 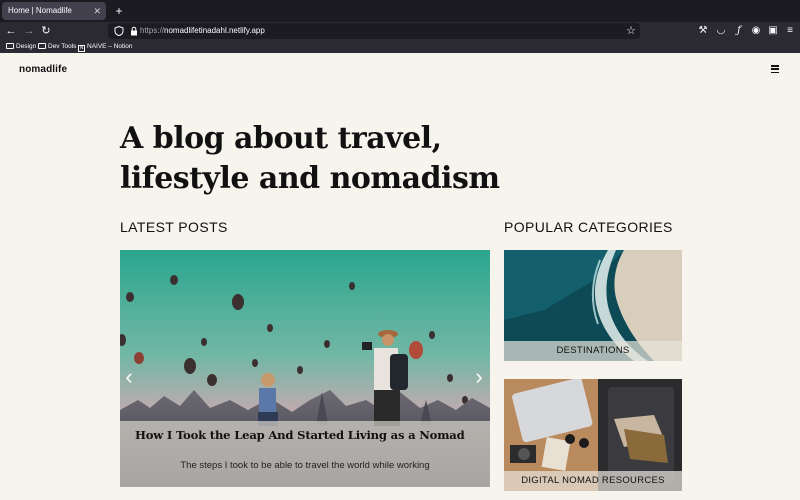 I want to click on extension-icon: ◉, so click(x=756, y=31).